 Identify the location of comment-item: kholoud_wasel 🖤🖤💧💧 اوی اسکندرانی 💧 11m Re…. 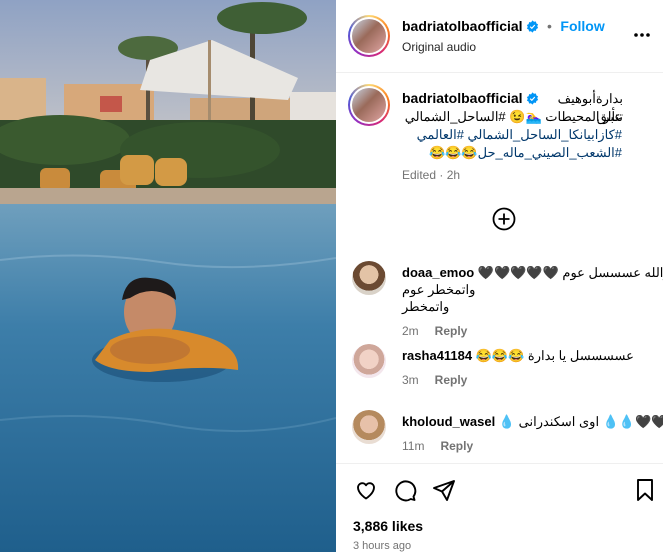
(532, 433).